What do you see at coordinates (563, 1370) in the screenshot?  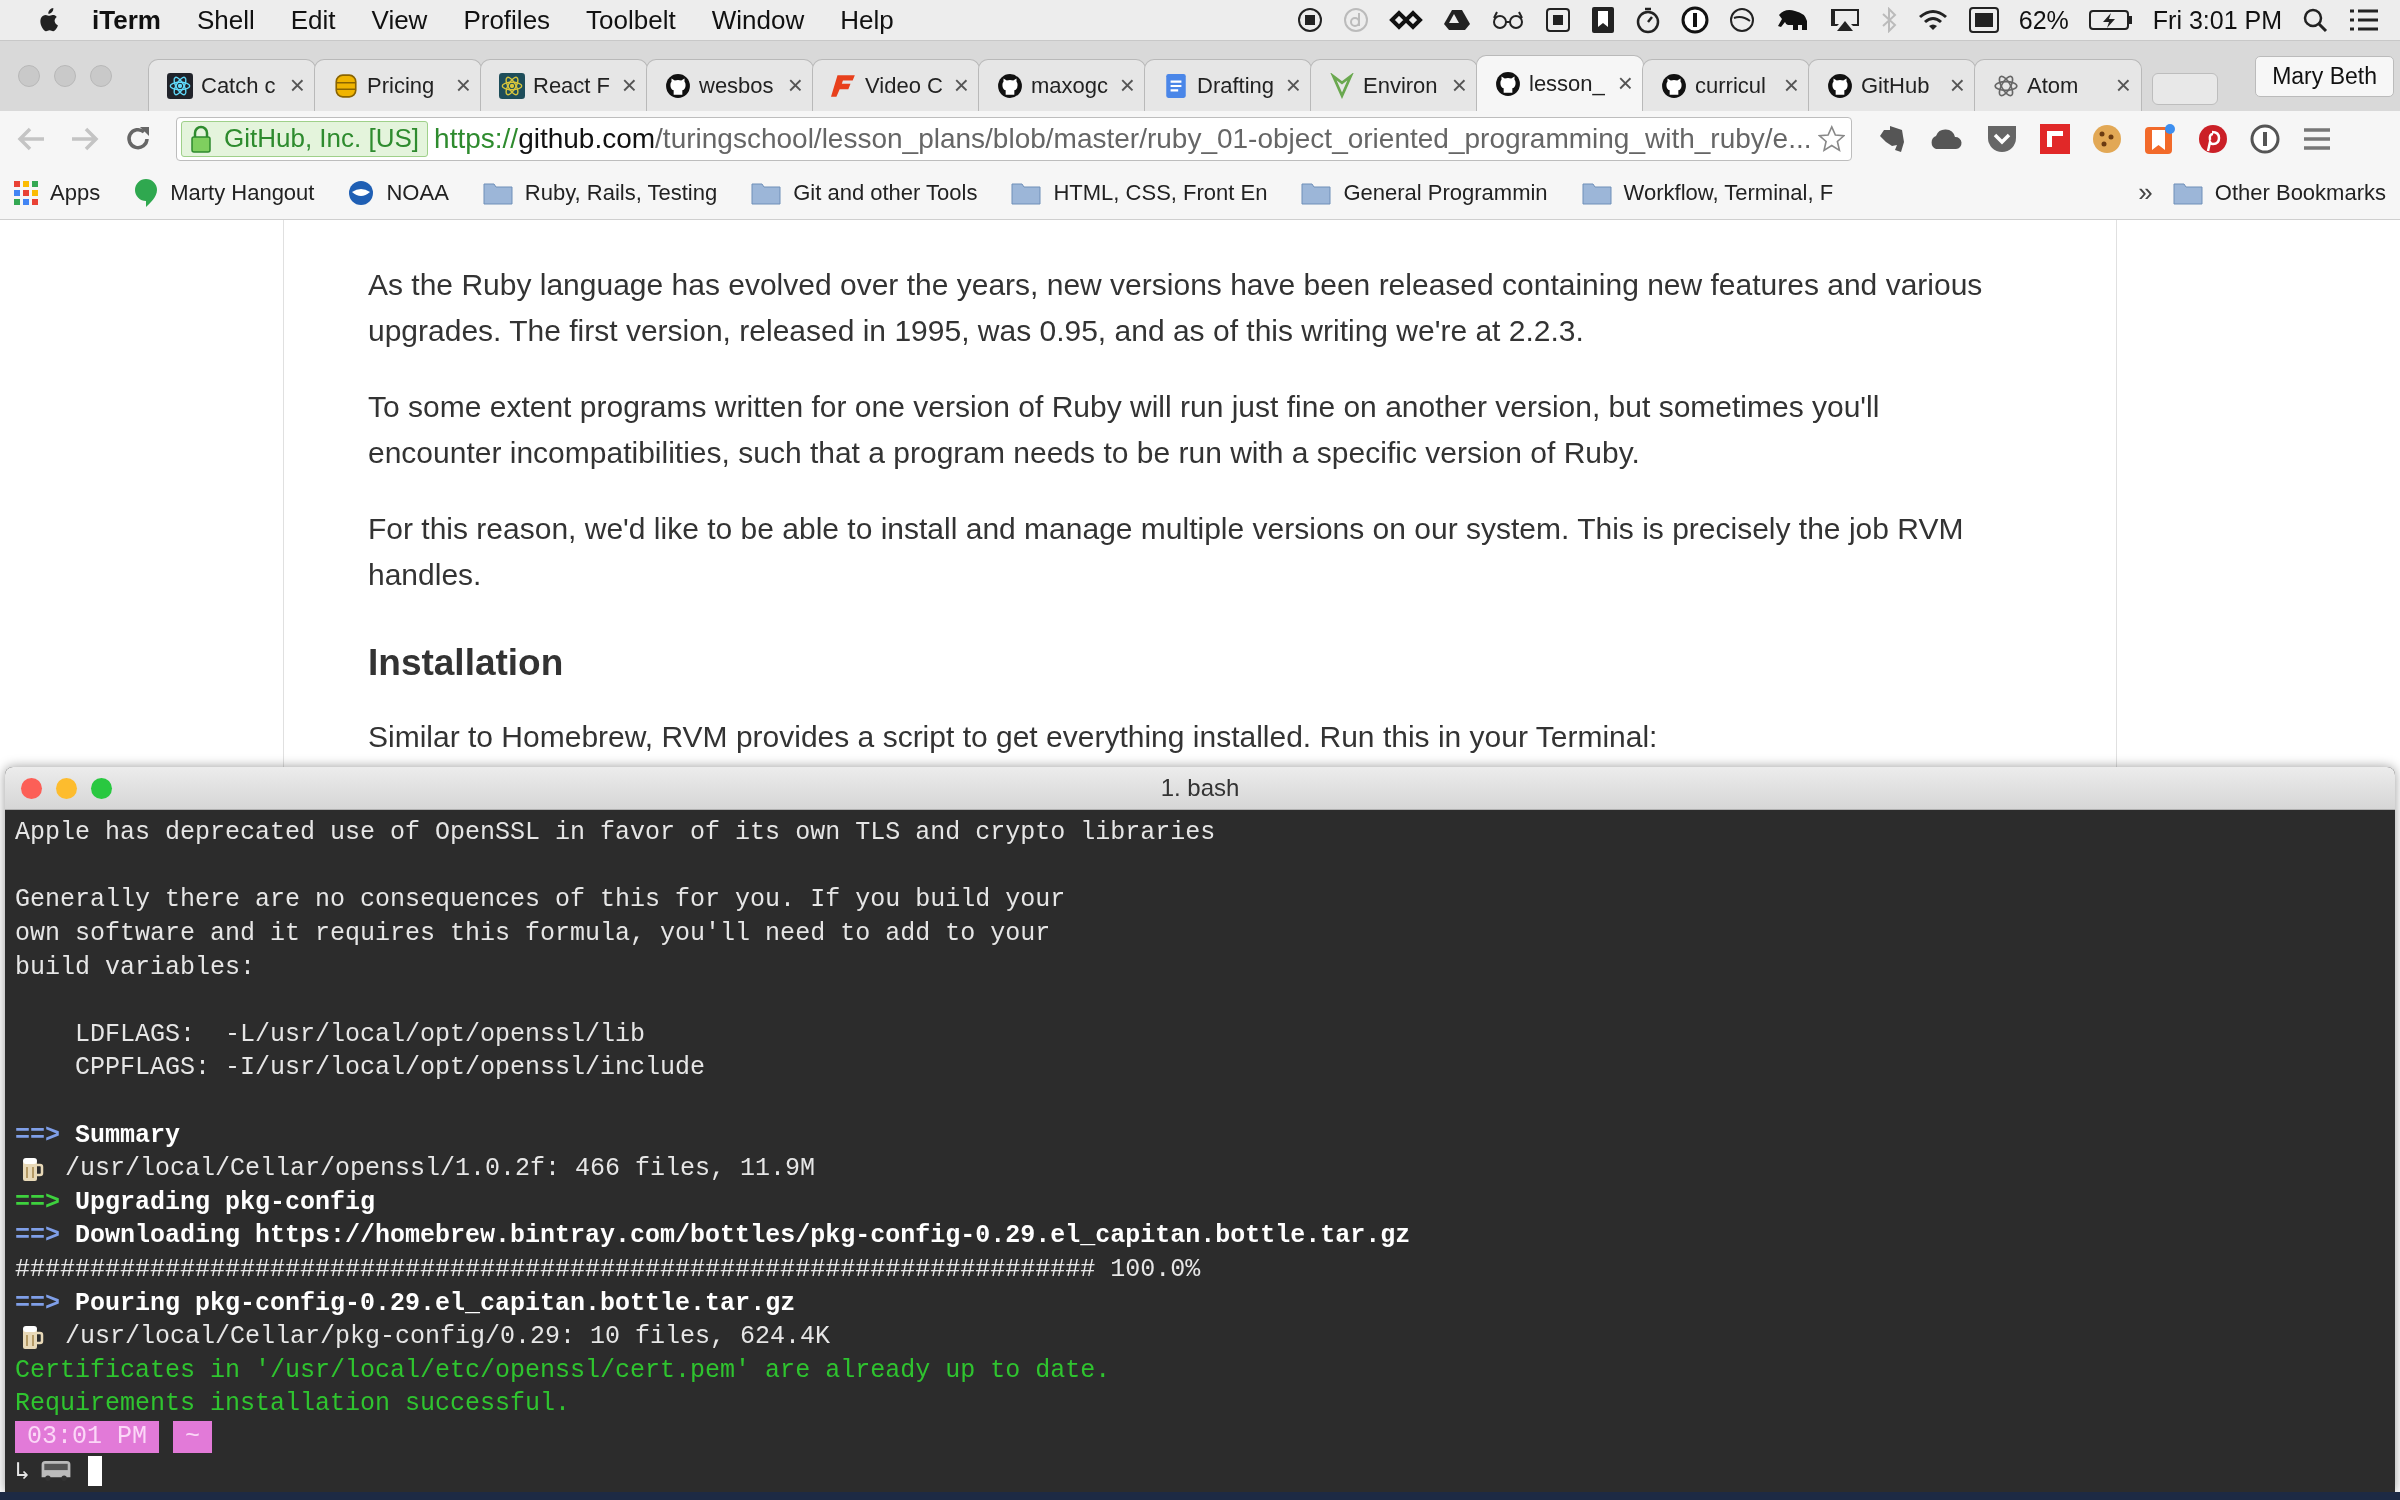 I see `terminal-output: Certificates in '/usr/local/etc/openssl/cert.pem' are already up to date.` at bounding box center [563, 1370].